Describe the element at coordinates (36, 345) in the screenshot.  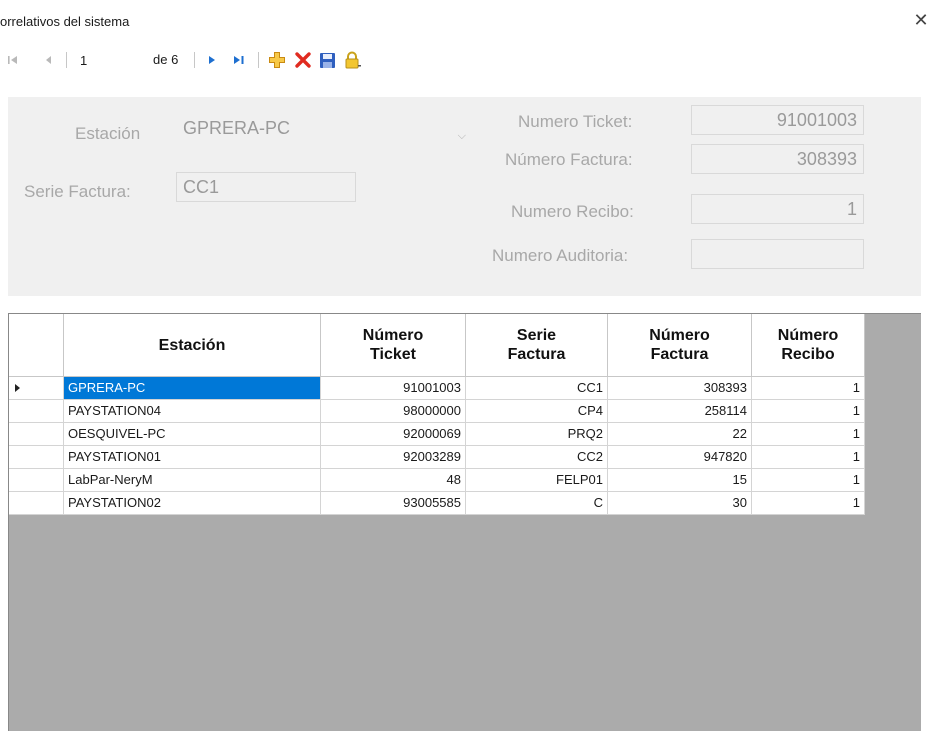
I see `row-header-corner` at that location.